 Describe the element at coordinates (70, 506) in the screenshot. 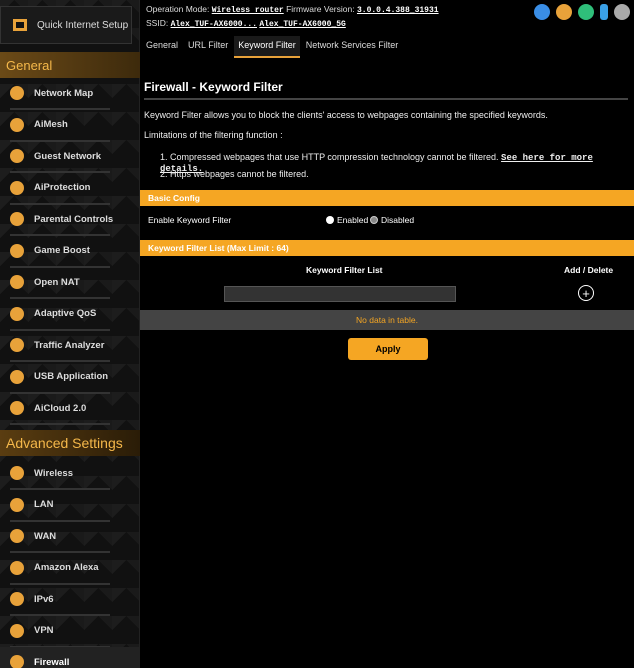

I see `sidebar-item-lan: LAN` at that location.